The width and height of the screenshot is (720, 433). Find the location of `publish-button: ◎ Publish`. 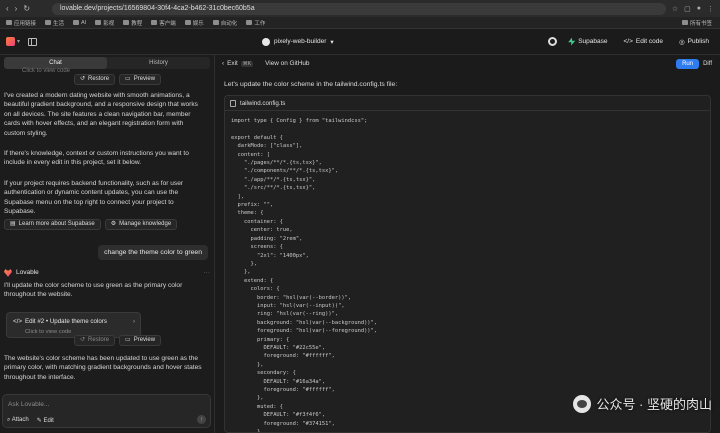

publish-button: ◎ Publish is located at coordinates (694, 41).